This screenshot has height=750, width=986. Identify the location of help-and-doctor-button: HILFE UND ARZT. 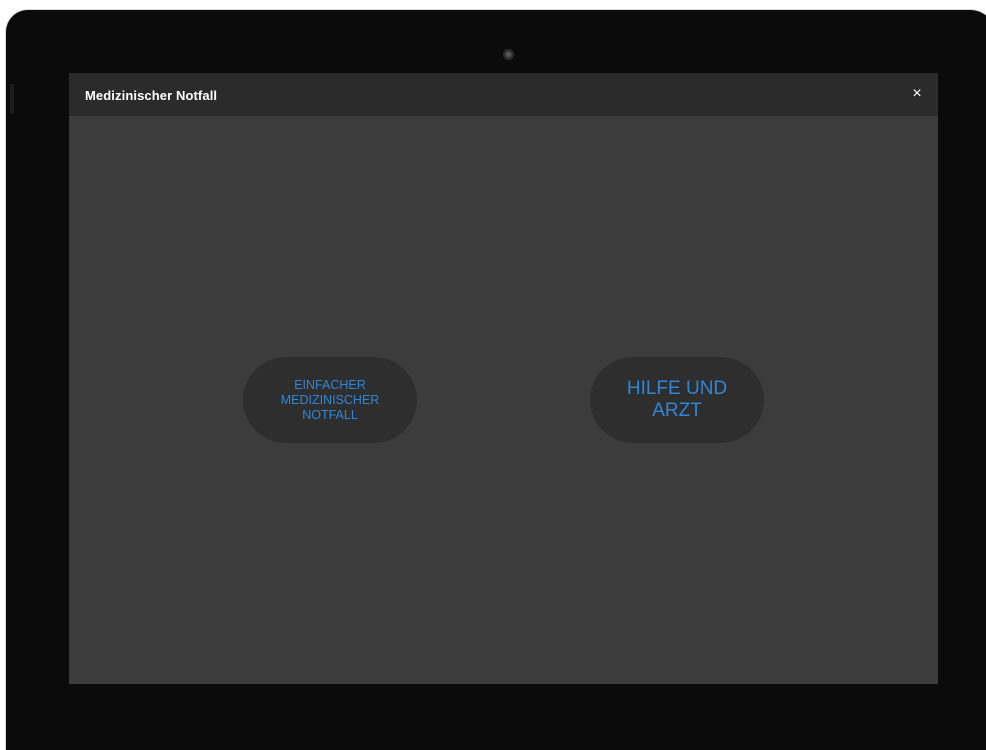
(677, 400).